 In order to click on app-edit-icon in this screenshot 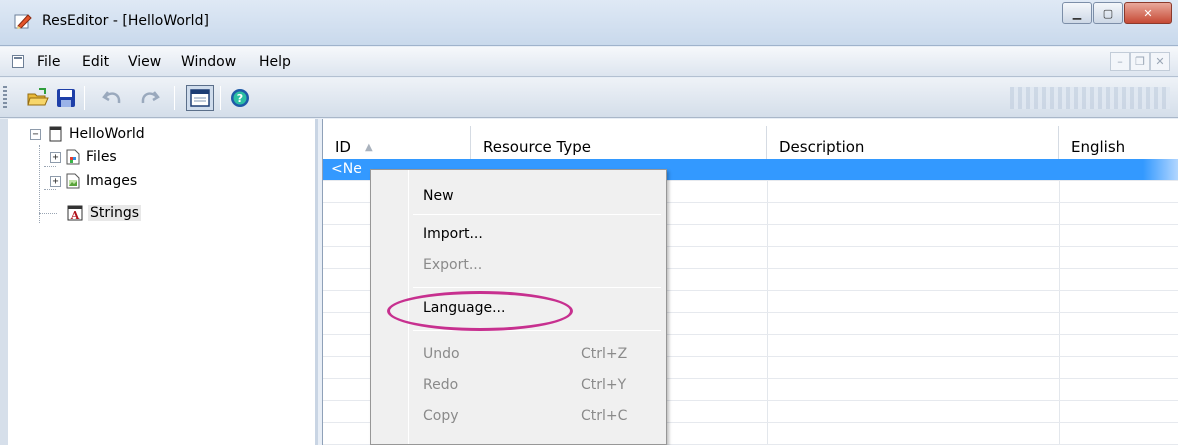, I will do `click(23, 21)`.